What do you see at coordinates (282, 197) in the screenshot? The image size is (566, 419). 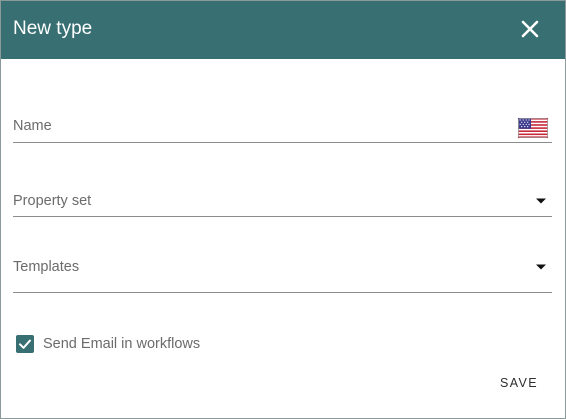 I see `property-set-select: Property set` at bounding box center [282, 197].